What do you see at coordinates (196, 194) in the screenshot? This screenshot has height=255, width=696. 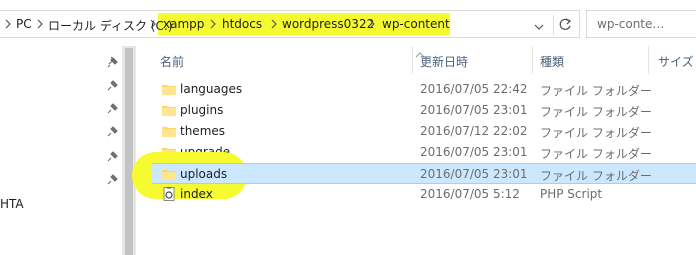 I see `file-name: index` at bounding box center [196, 194].